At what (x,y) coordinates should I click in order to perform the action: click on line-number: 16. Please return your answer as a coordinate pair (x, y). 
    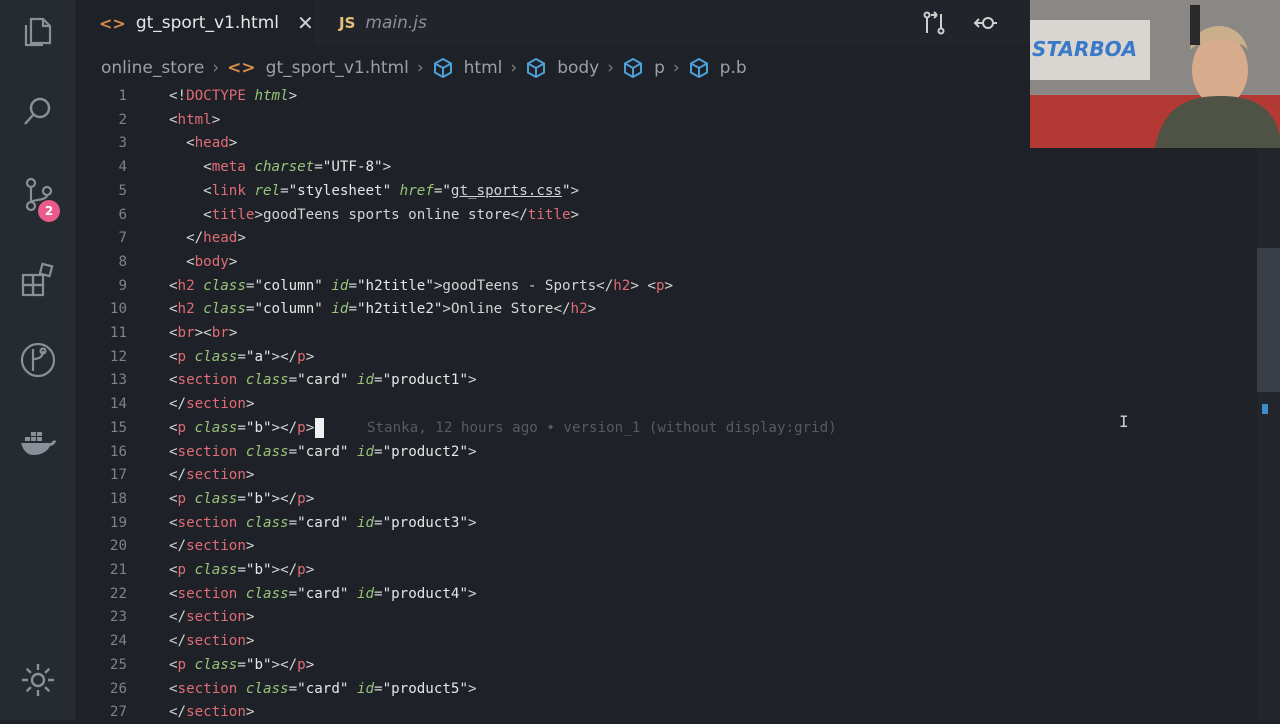
    Looking at the image, I should click on (118, 451).